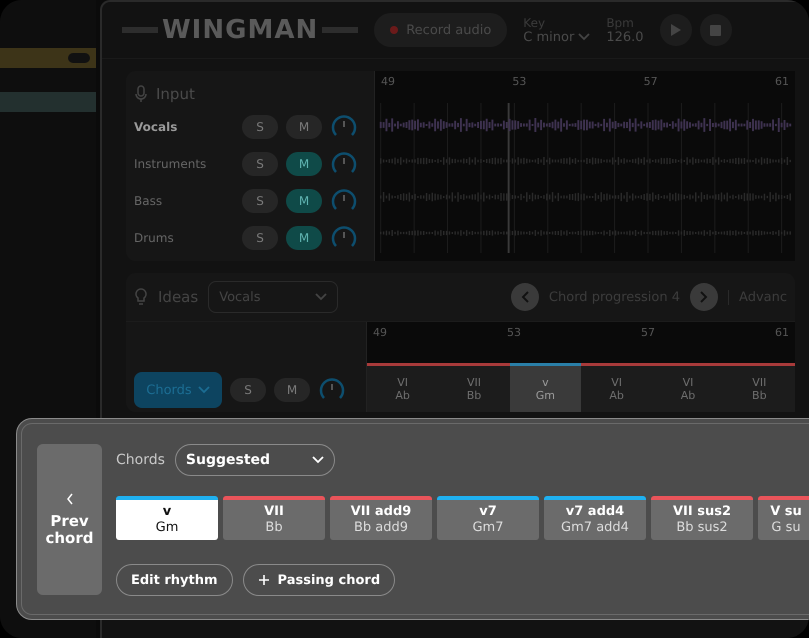  What do you see at coordinates (69, 519) in the screenshot?
I see `prev-chord-button: Prev chord` at bounding box center [69, 519].